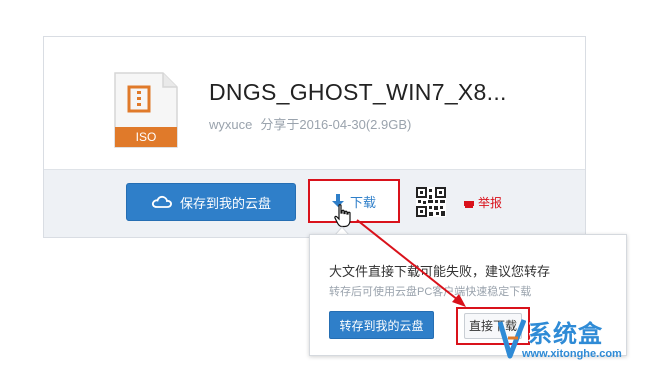  What do you see at coordinates (225, 203) in the screenshot?
I see `save-button-label: 保存到我的云盘` at bounding box center [225, 203].